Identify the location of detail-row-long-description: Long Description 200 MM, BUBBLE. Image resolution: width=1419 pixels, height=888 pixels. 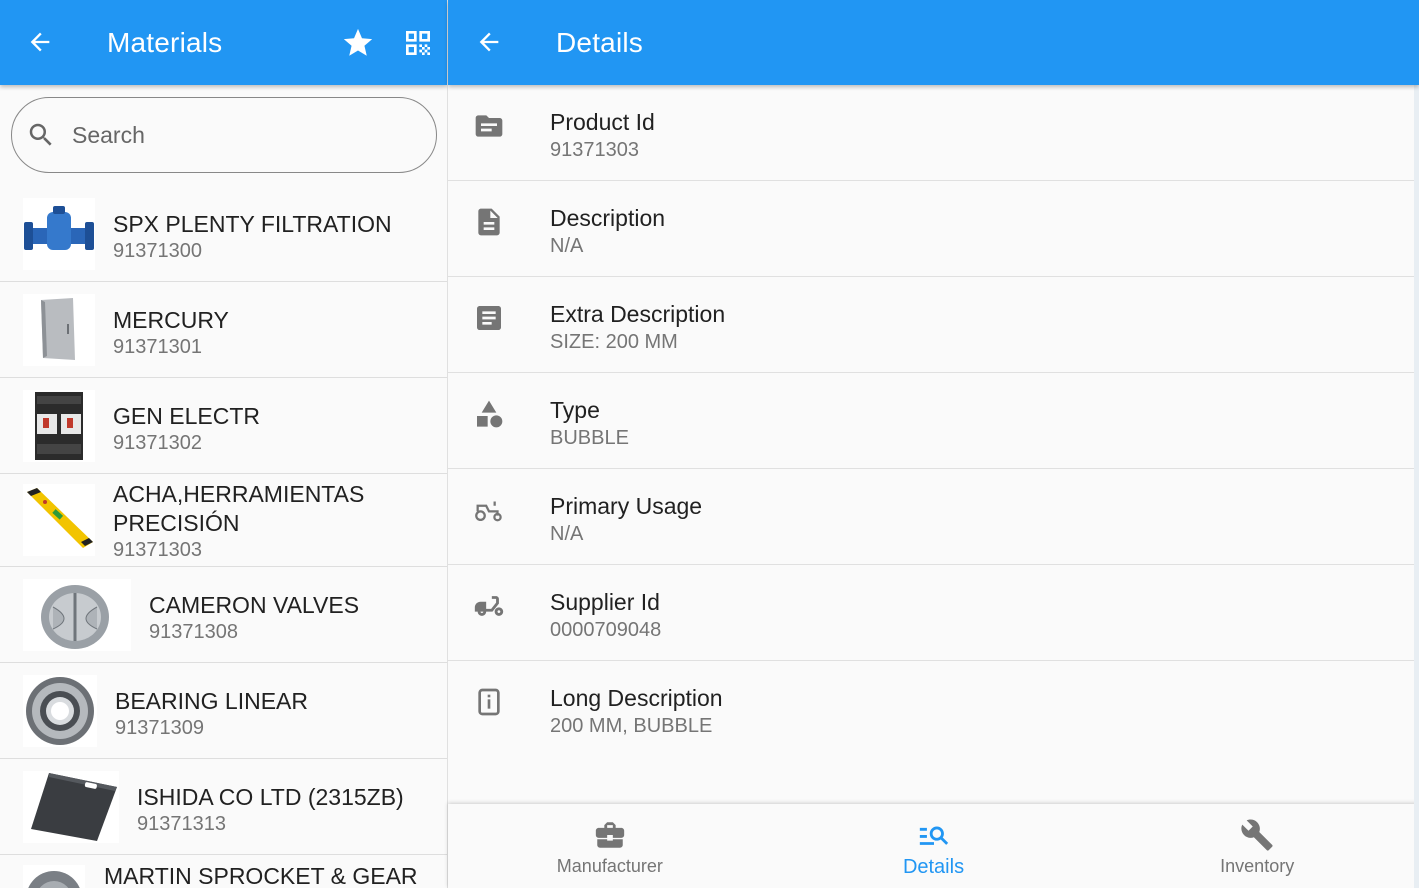
(931, 709).